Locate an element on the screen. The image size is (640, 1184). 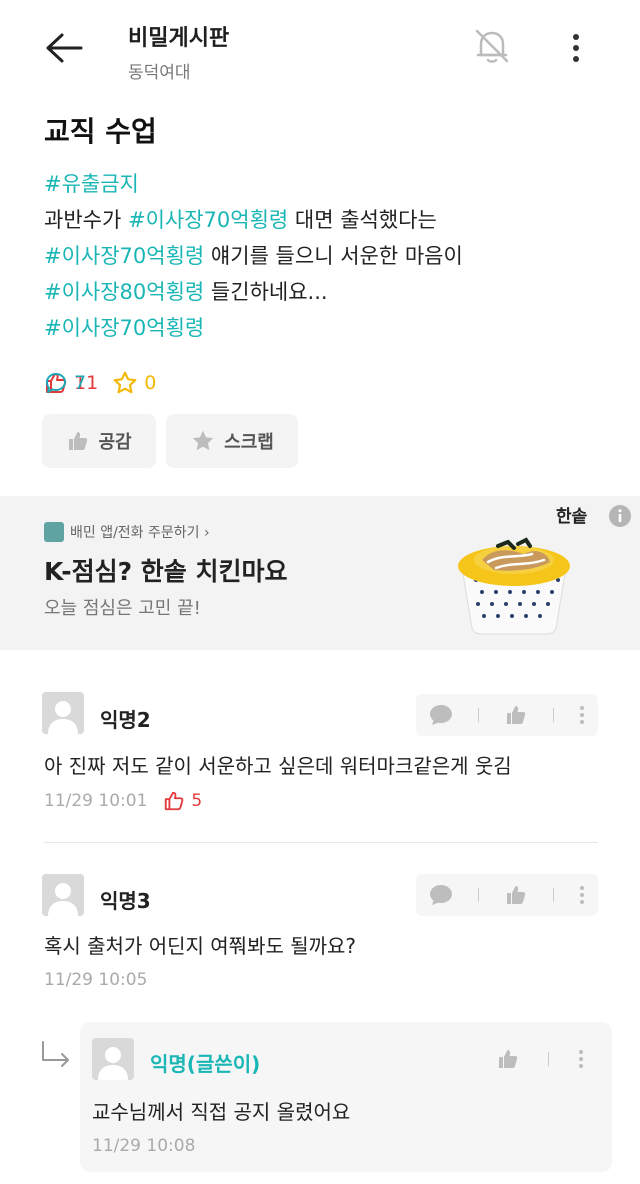
comment-like-count: 5 is located at coordinates (182, 801).